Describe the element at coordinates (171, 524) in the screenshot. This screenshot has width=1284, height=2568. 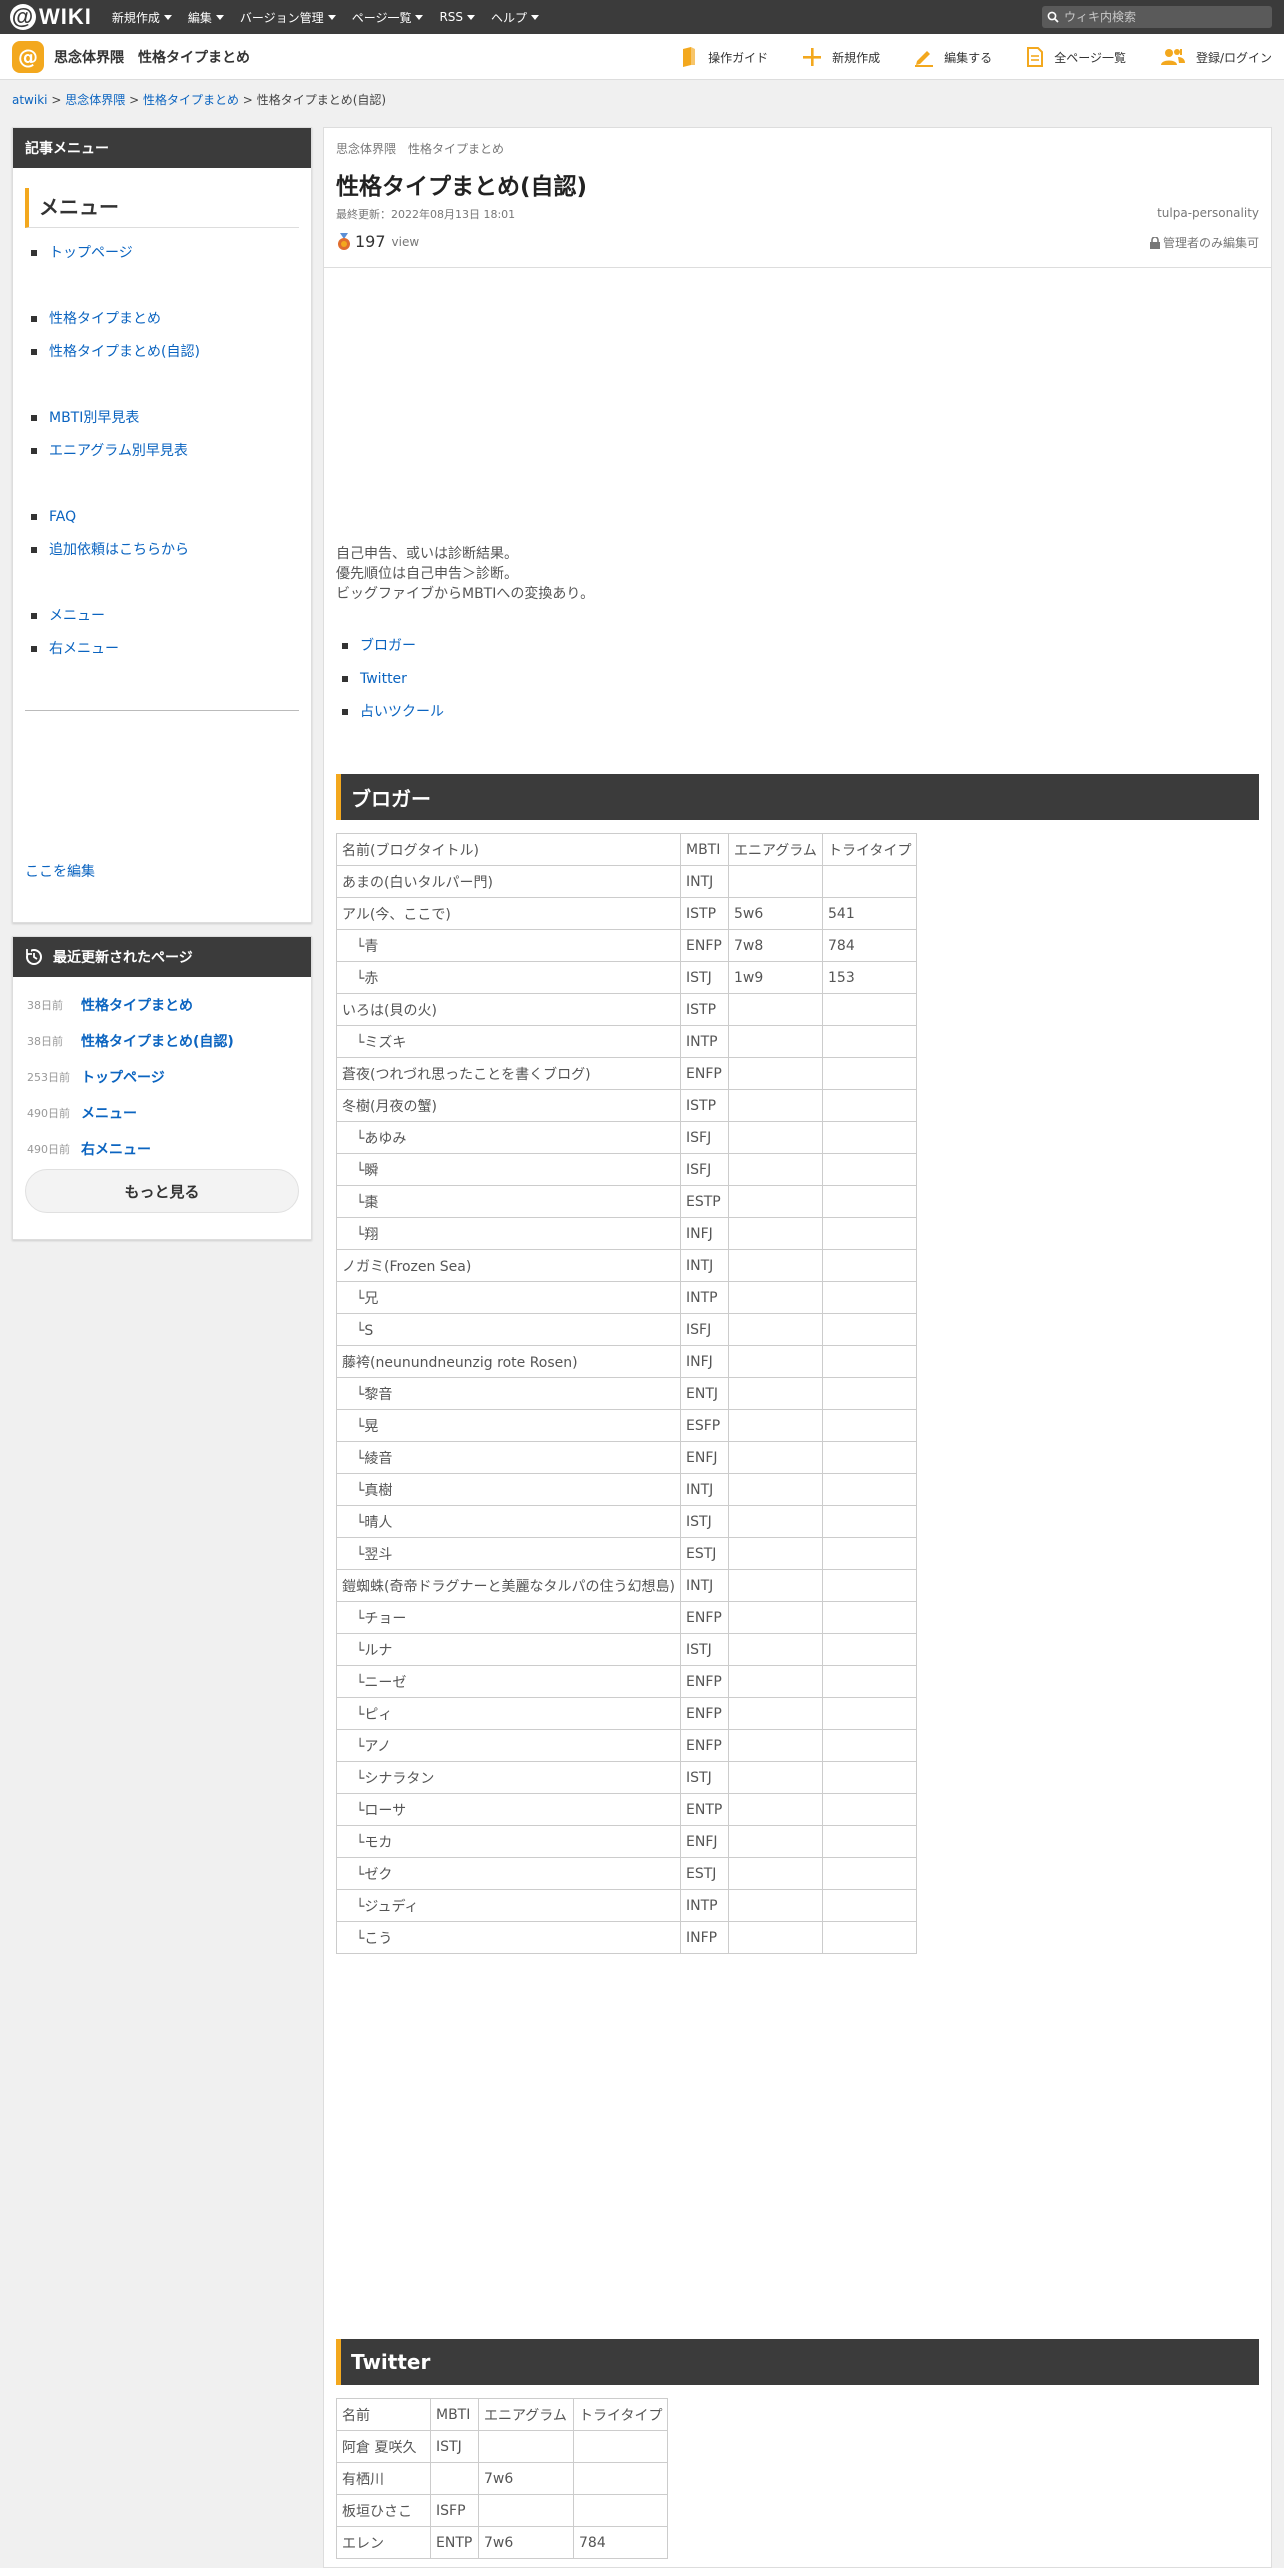
I see `menu-item: FAQ` at that location.